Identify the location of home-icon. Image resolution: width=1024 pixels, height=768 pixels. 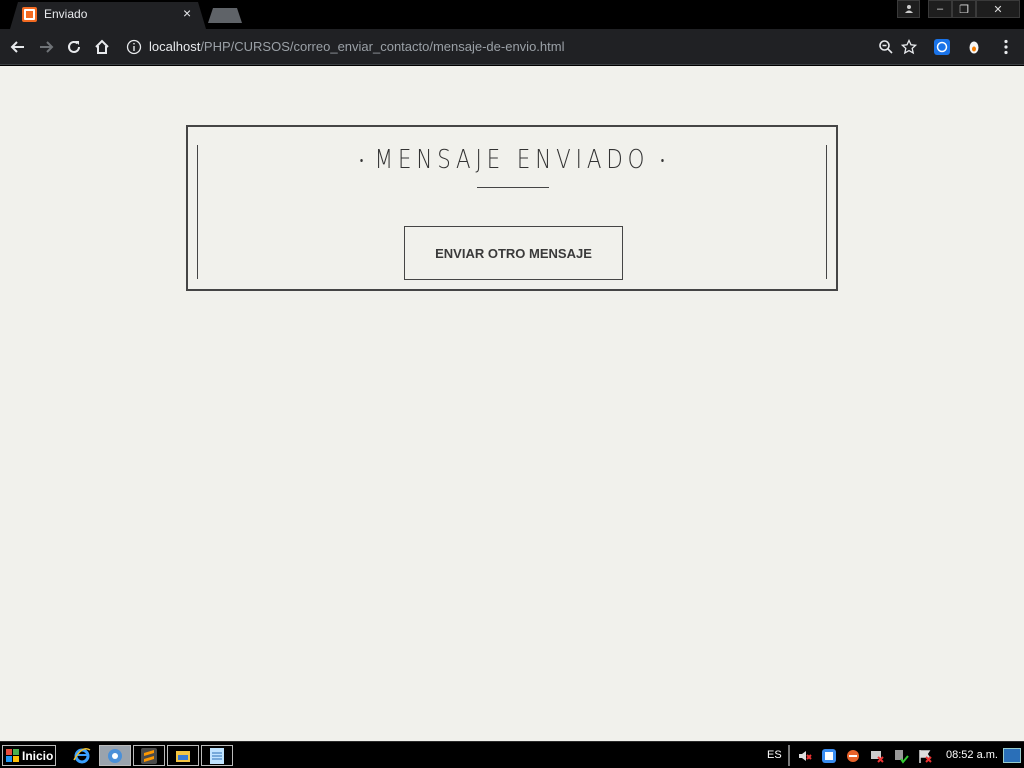
(102, 46).